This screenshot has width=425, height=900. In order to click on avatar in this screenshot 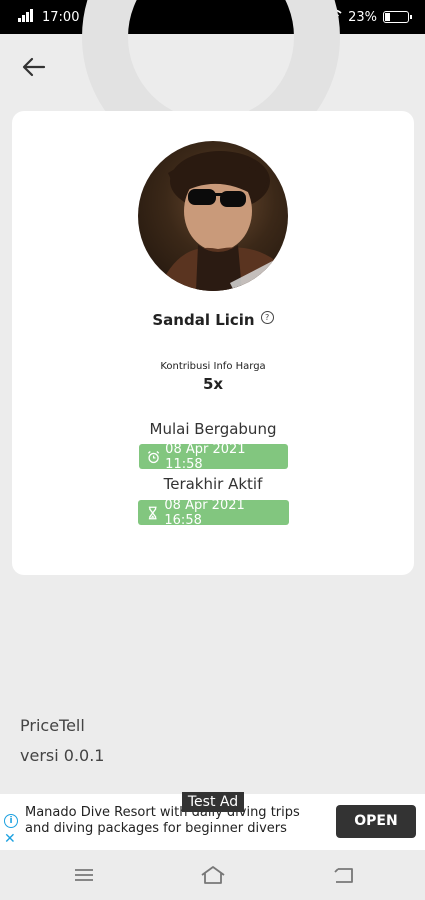, I will do `click(213, 216)`.